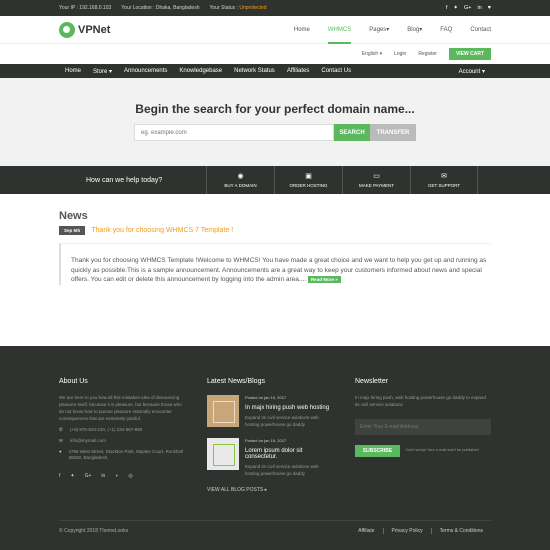 This screenshot has height=550, width=550. I want to click on instagram-icon: ◎, so click(130, 476).